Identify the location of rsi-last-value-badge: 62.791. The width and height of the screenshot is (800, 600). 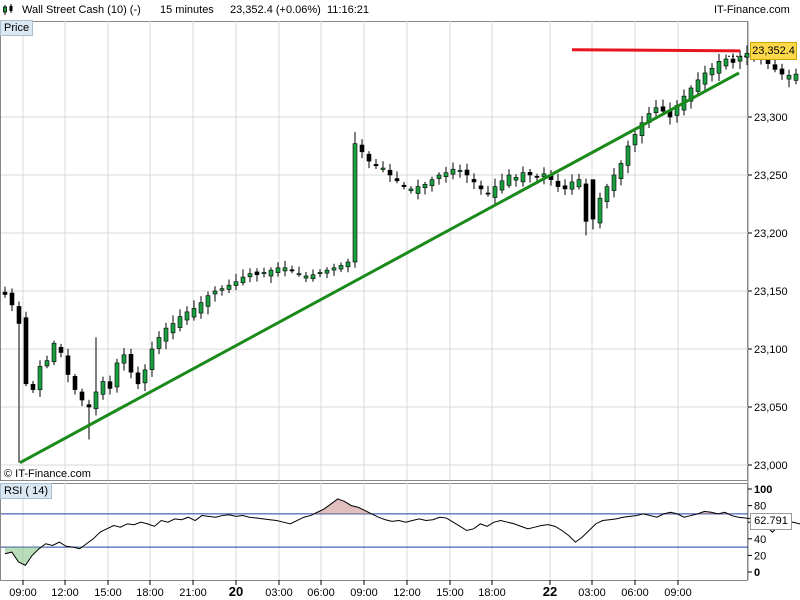
(771, 521).